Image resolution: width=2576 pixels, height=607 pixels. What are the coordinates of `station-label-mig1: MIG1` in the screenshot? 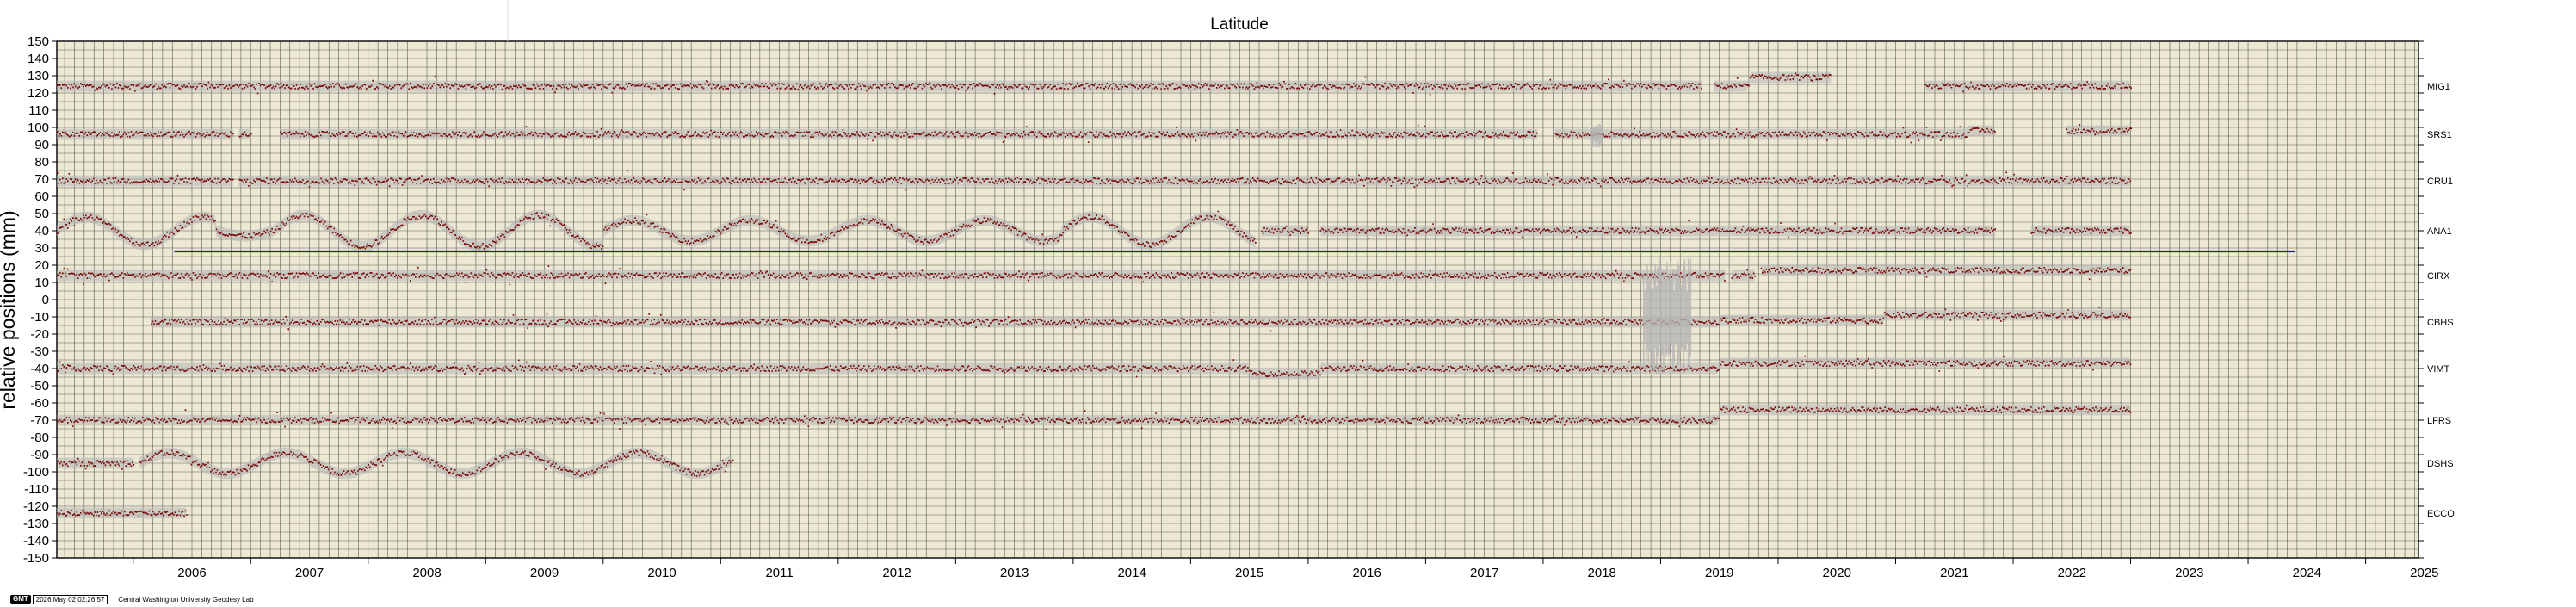 It's located at (2438, 87).